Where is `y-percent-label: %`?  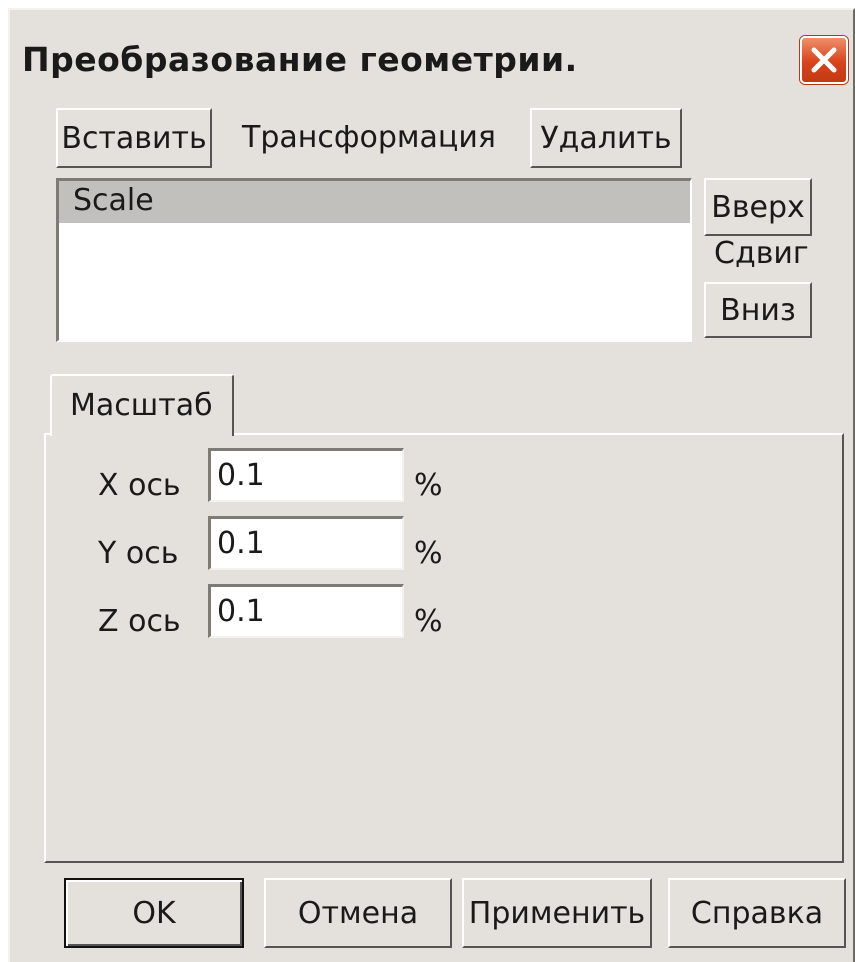
y-percent-label: % is located at coordinates (428, 553).